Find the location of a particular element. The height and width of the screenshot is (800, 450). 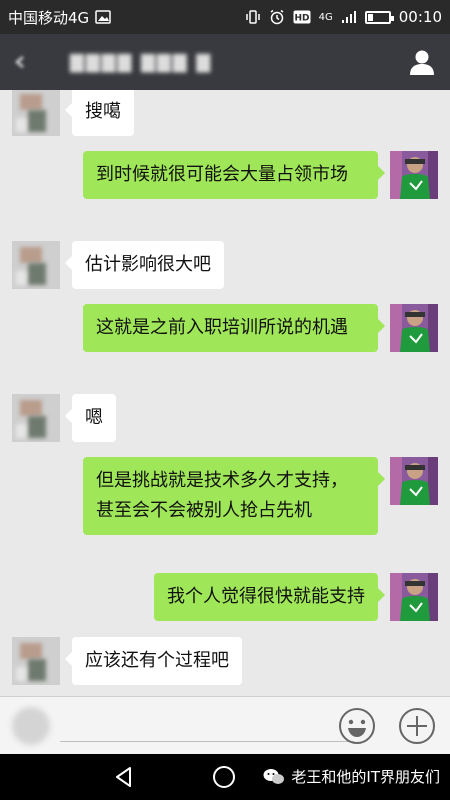

message-bubble: 搜噶 is located at coordinates (99, 113).